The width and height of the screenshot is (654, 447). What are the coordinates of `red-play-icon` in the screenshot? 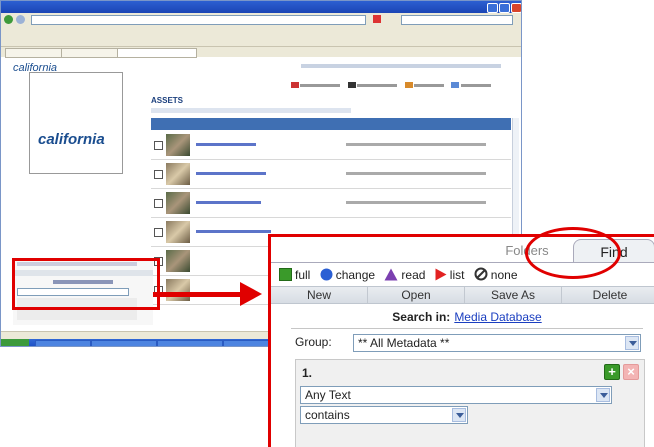 It's located at (441, 274).